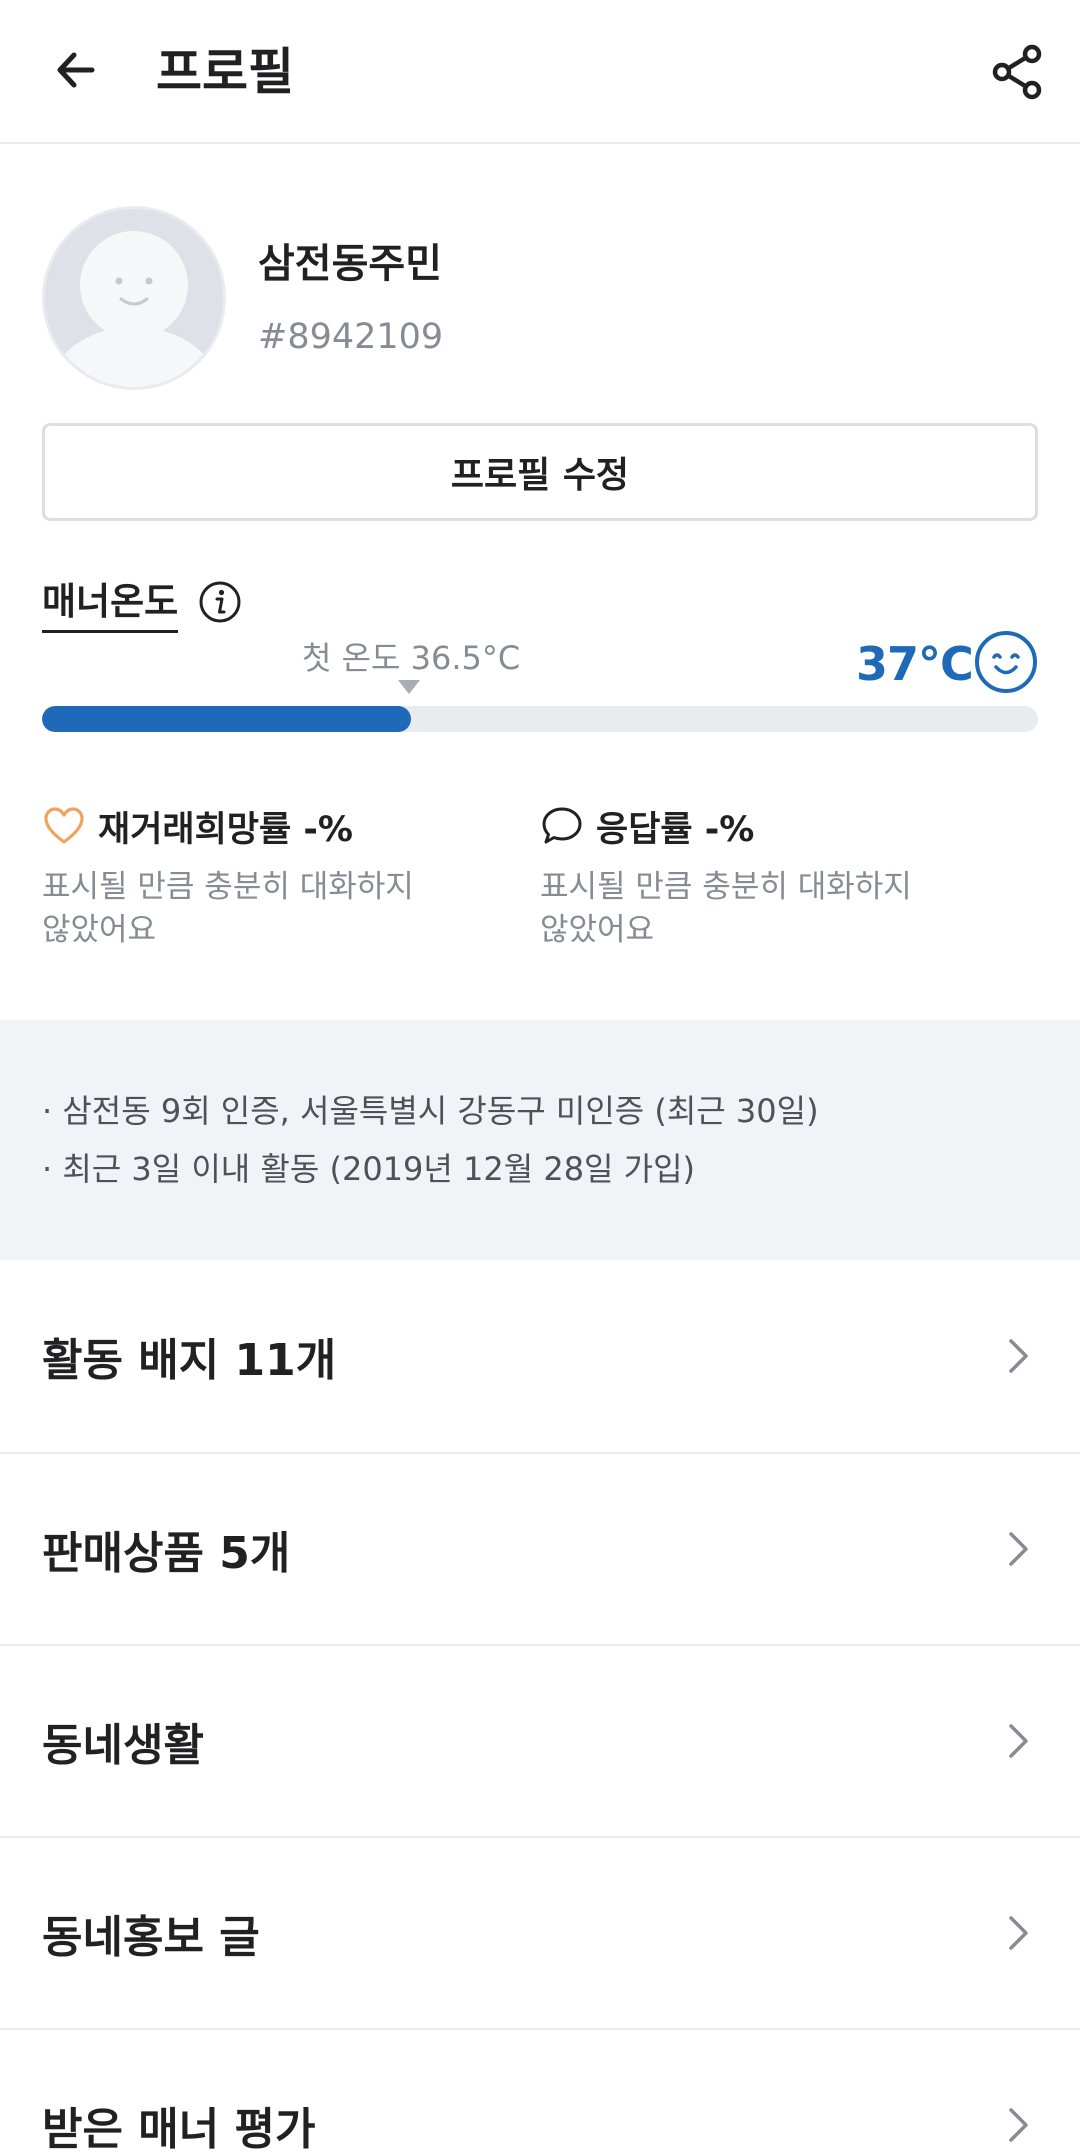 This screenshot has height=2153, width=1080. Describe the element at coordinates (411, 658) in the screenshot. I see `first-temperature-label: 첫 온도 36.5°C` at that location.